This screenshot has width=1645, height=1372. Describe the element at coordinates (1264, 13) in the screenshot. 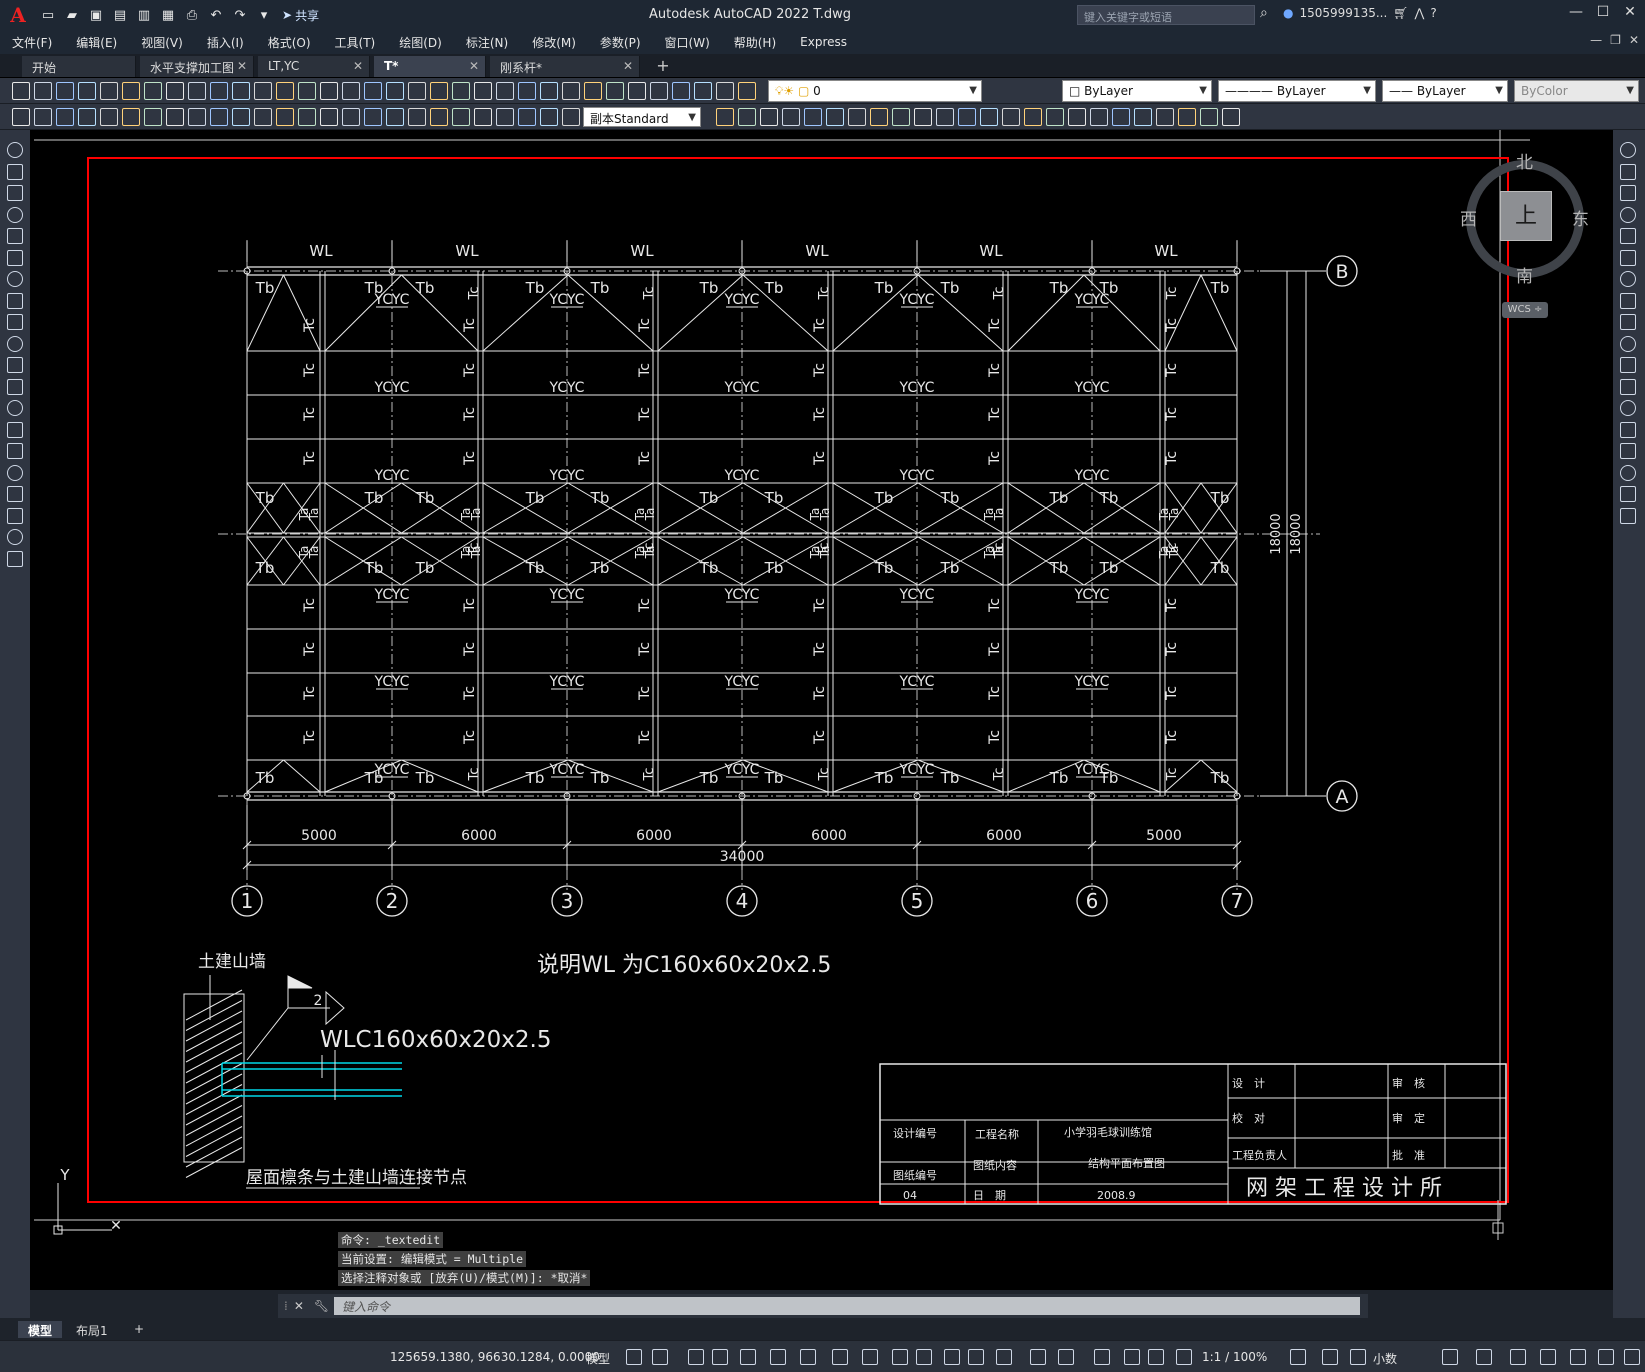

I see `search-icon: ⌕` at that location.